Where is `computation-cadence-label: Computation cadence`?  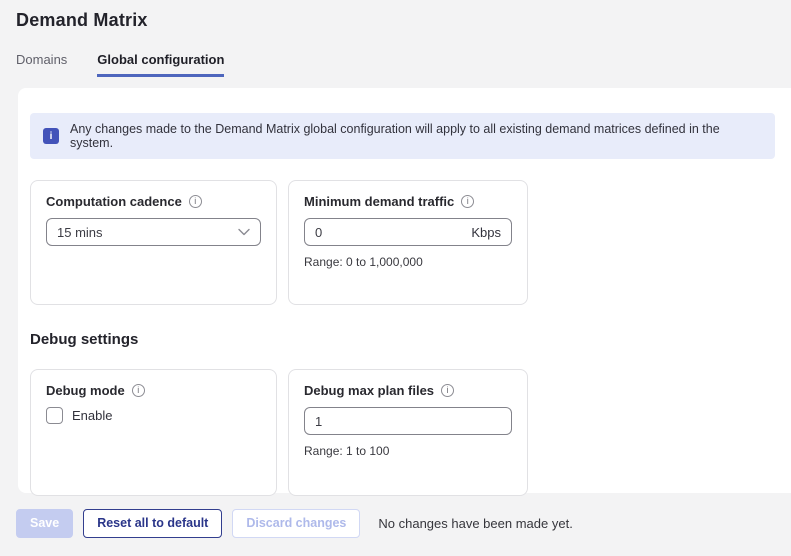
computation-cadence-label: Computation cadence is located at coordinates (114, 201).